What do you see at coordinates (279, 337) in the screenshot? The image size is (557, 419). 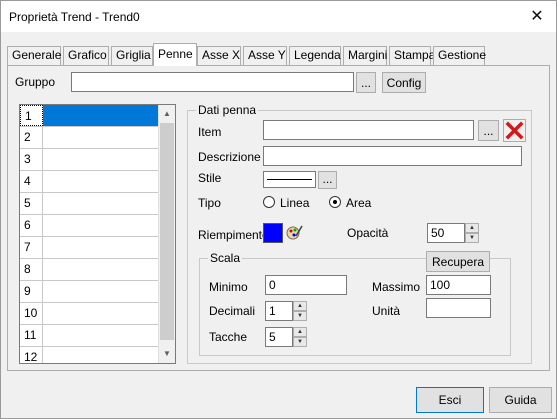 I see `tacche-input: 5` at bounding box center [279, 337].